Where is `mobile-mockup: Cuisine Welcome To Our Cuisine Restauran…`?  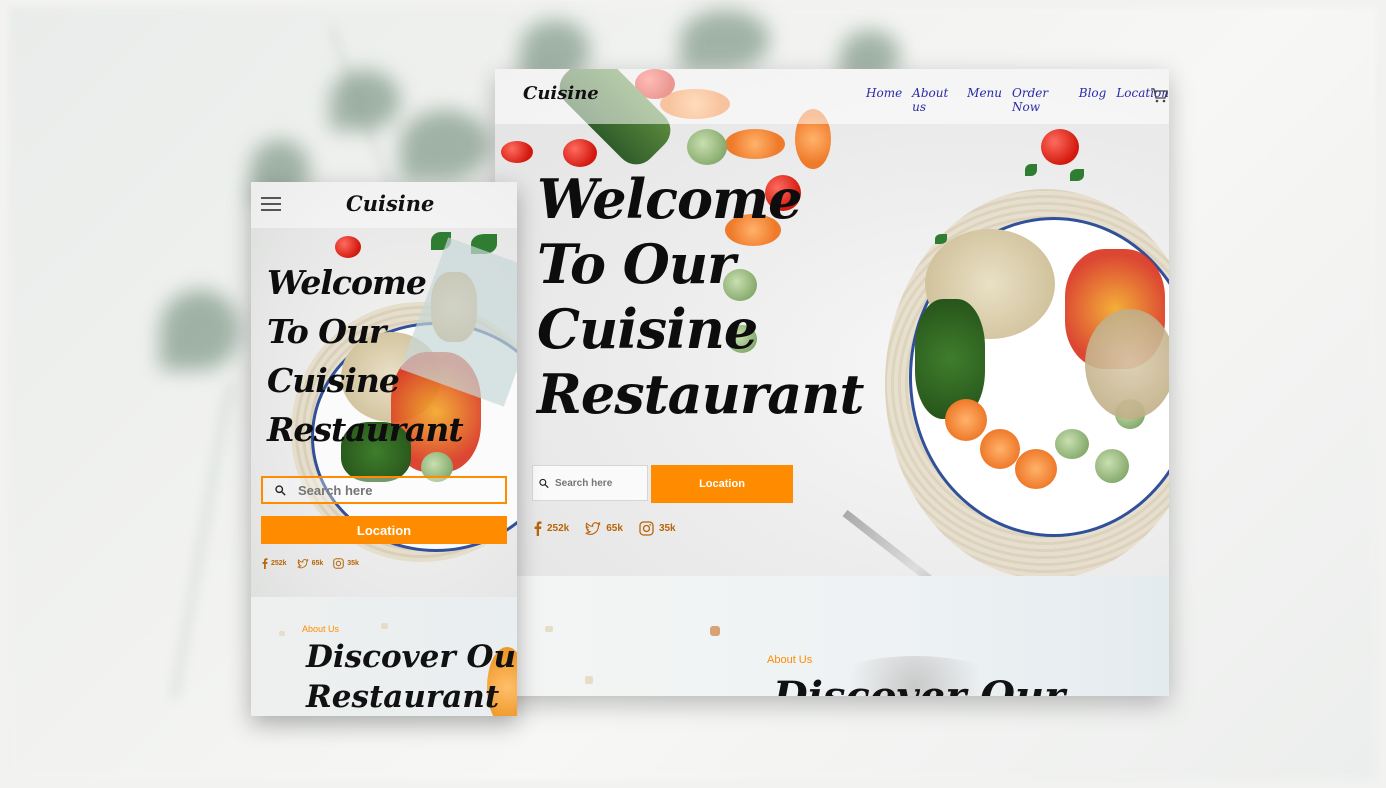 mobile-mockup: Cuisine Welcome To Our Cuisine Restauran… is located at coordinates (384, 449).